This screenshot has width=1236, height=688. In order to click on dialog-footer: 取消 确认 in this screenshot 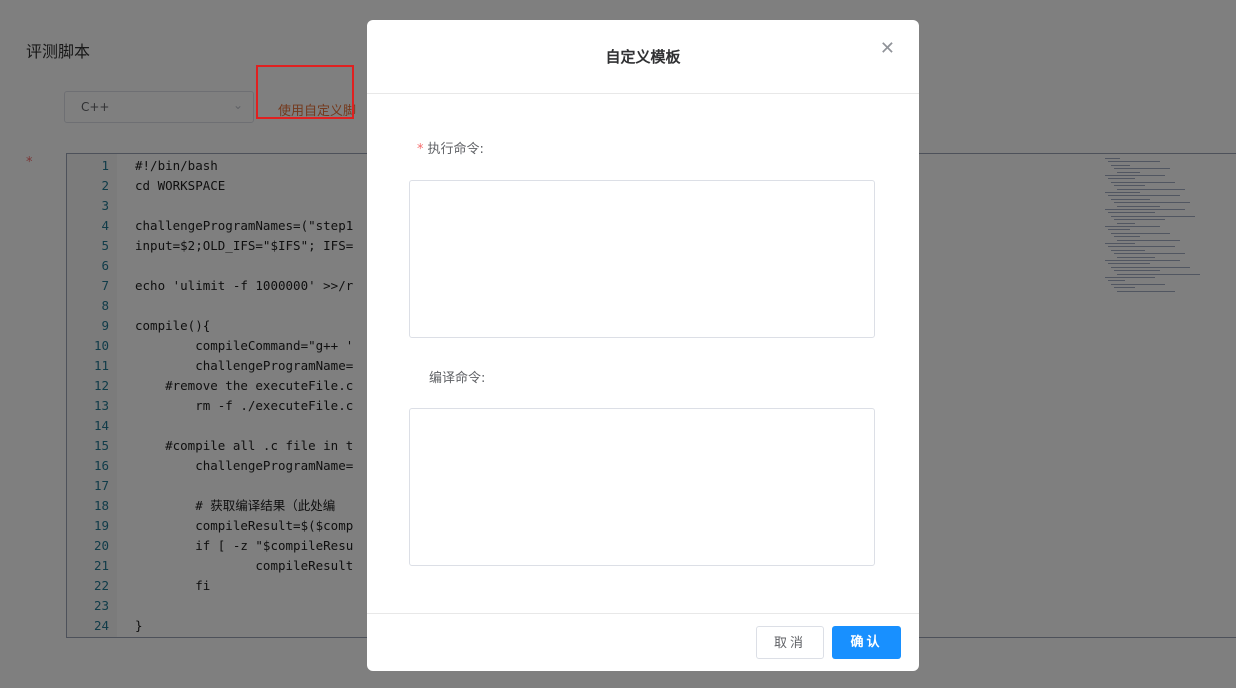, I will do `click(643, 642)`.